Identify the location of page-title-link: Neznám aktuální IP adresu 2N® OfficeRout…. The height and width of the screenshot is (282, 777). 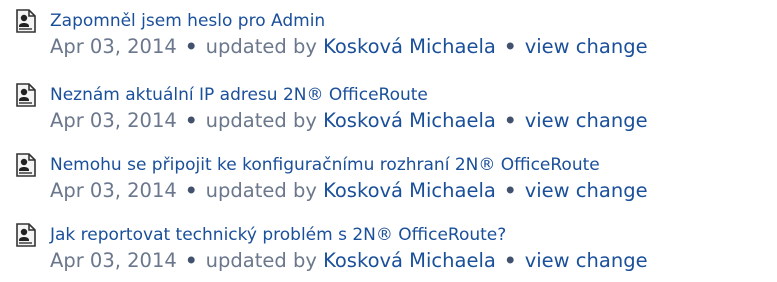
(413, 95).